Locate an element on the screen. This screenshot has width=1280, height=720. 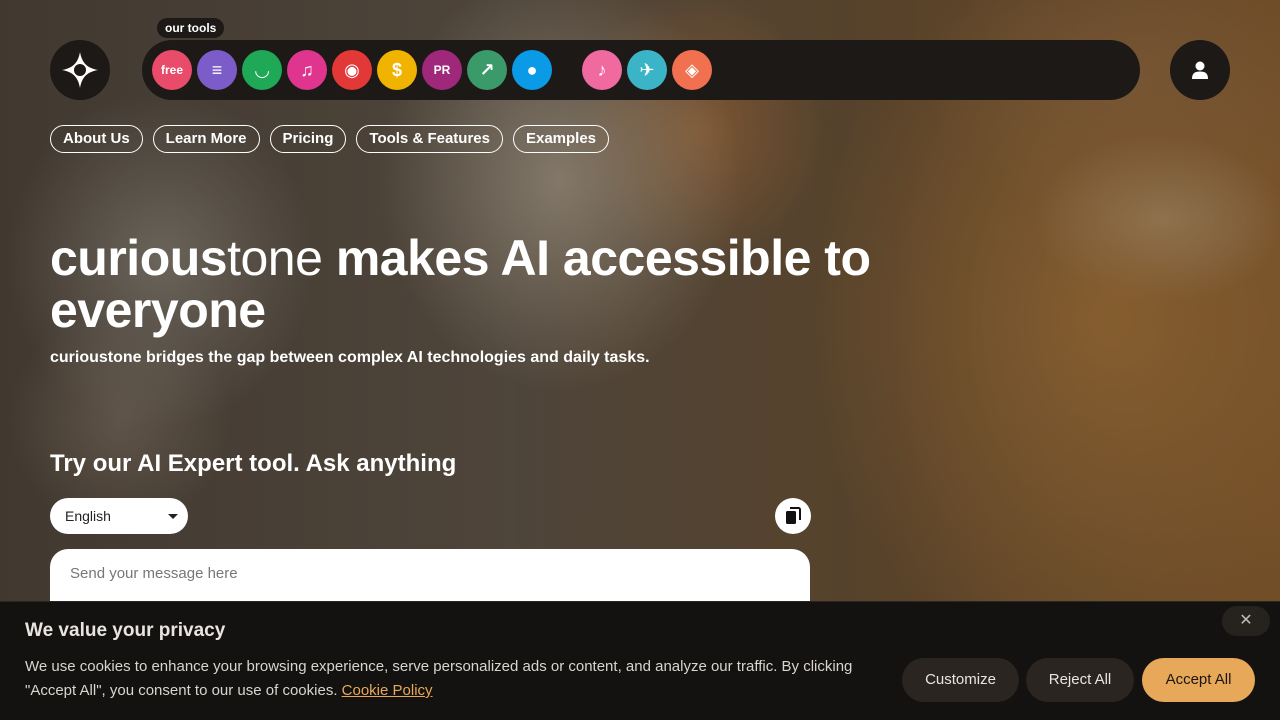
cookie-close-button: ✕ is located at coordinates (1246, 621).